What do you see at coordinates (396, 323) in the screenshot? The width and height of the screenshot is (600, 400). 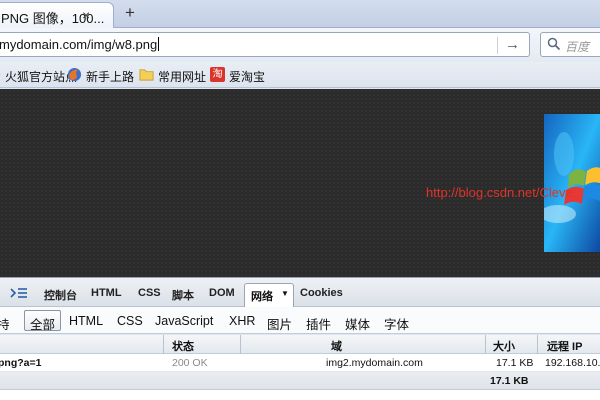 I see `filter-fonts: 字体` at bounding box center [396, 323].